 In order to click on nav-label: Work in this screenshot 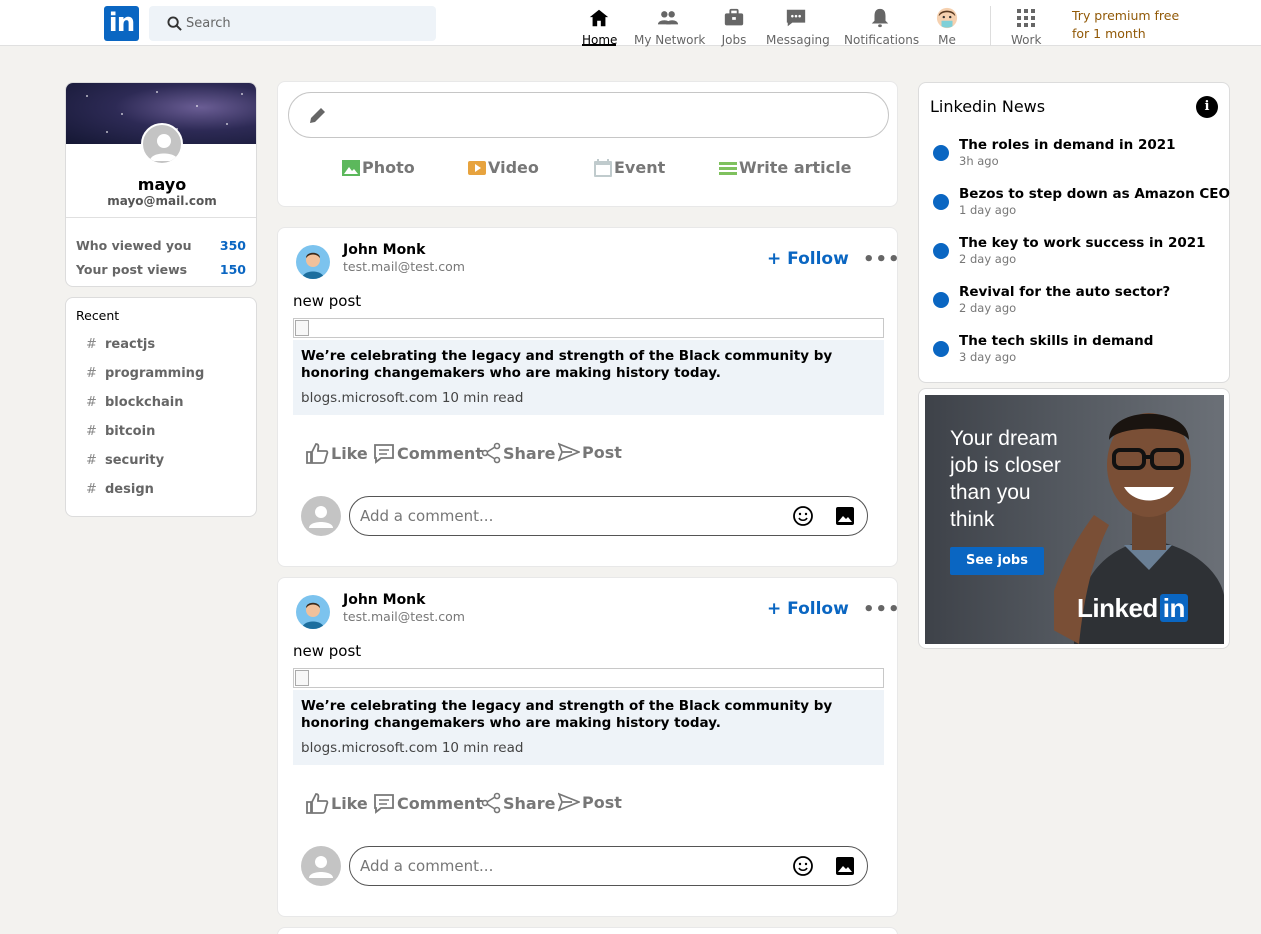, I will do `click(1026, 40)`.